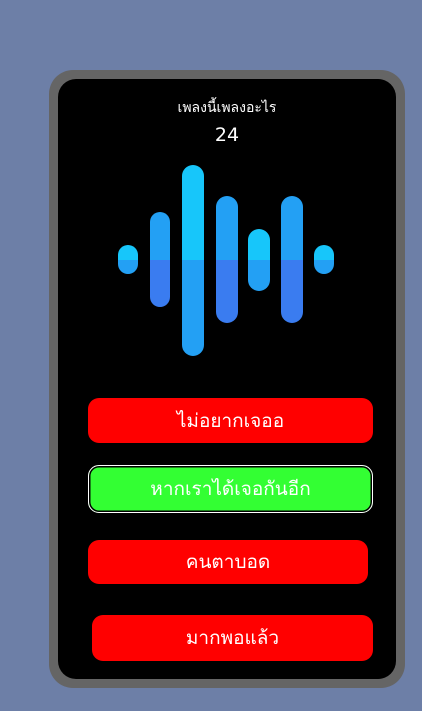 This screenshot has width=422, height=711. I want to click on answer-button-3: คนตาบอด, so click(228, 562).